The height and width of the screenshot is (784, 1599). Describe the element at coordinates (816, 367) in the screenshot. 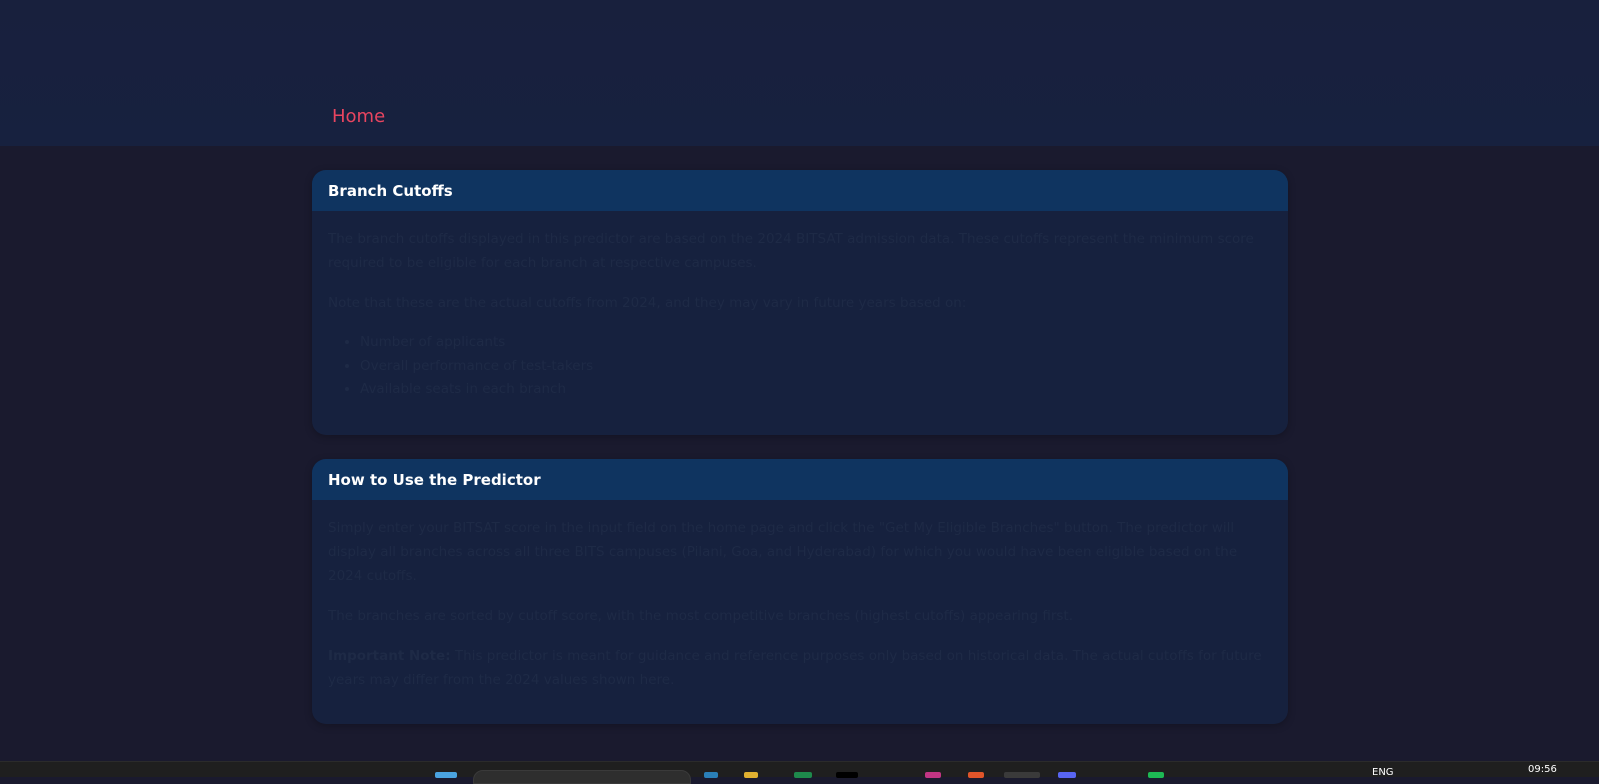

I see `list-item: Overall performance of test-takers` at that location.